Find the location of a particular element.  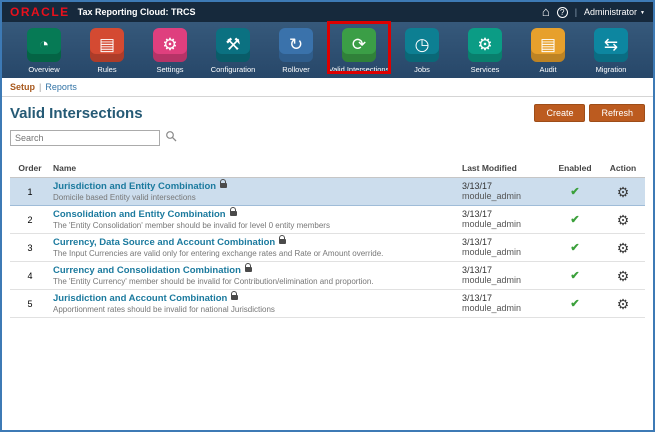

valid-intersections-tile: ⟳ is located at coordinates (359, 47).